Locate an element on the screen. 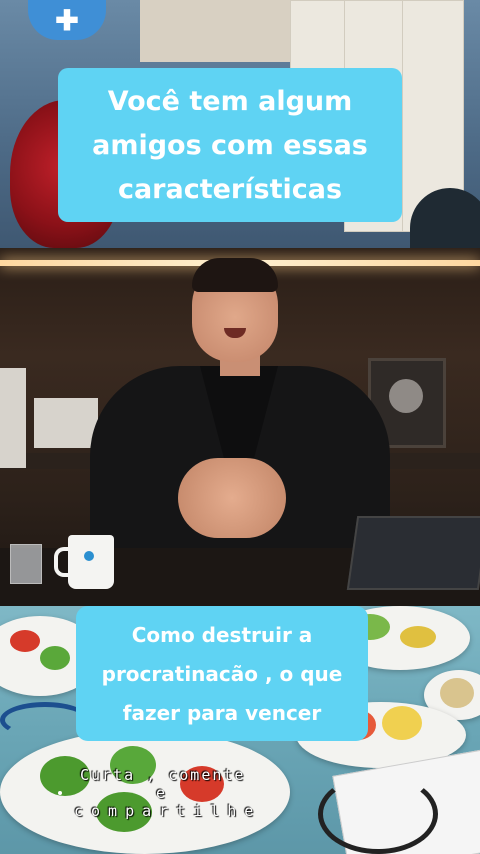  cta-line-2: e is located at coordinates (158, 793).